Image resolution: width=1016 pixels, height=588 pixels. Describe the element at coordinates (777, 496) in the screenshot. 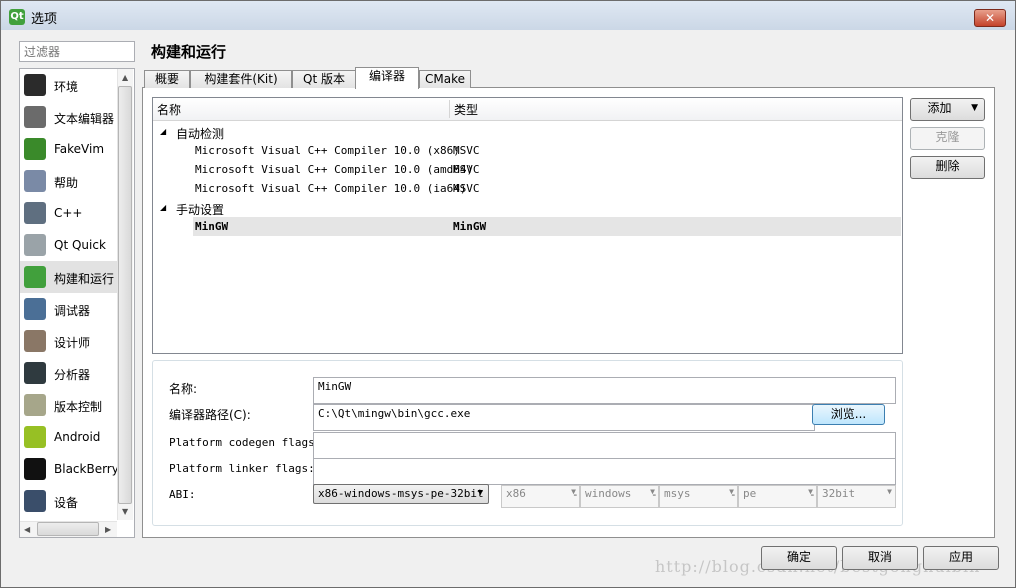

I see `abi-format-select: pe ▼` at that location.